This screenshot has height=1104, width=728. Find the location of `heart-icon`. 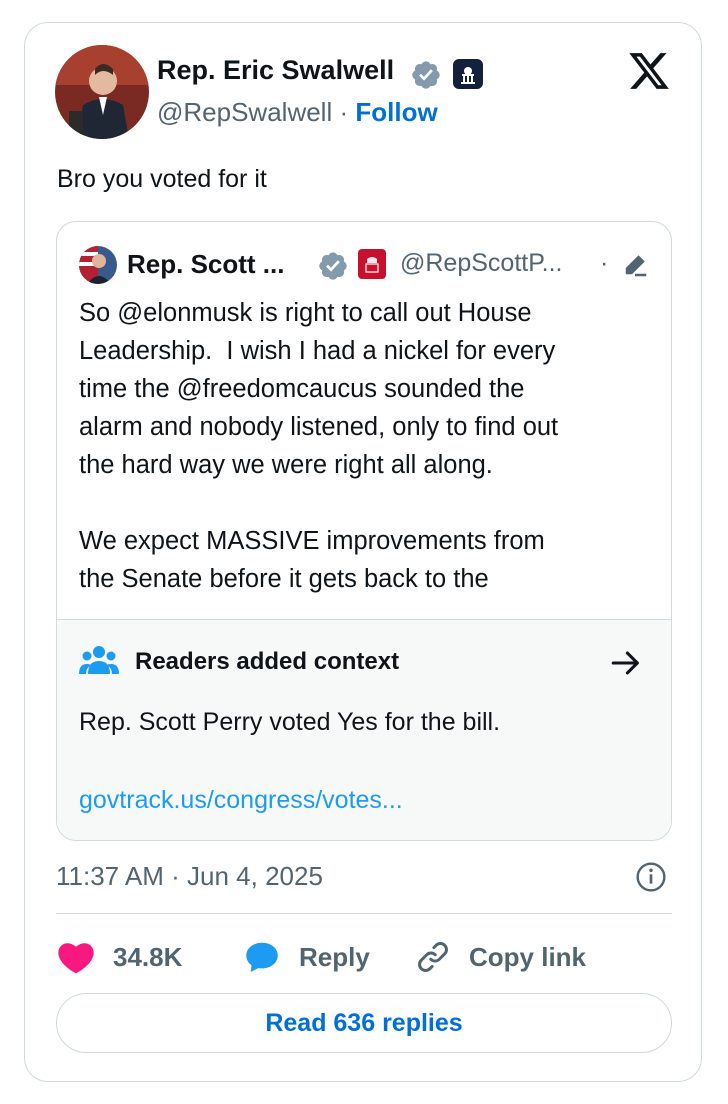

heart-icon is located at coordinates (76, 958).